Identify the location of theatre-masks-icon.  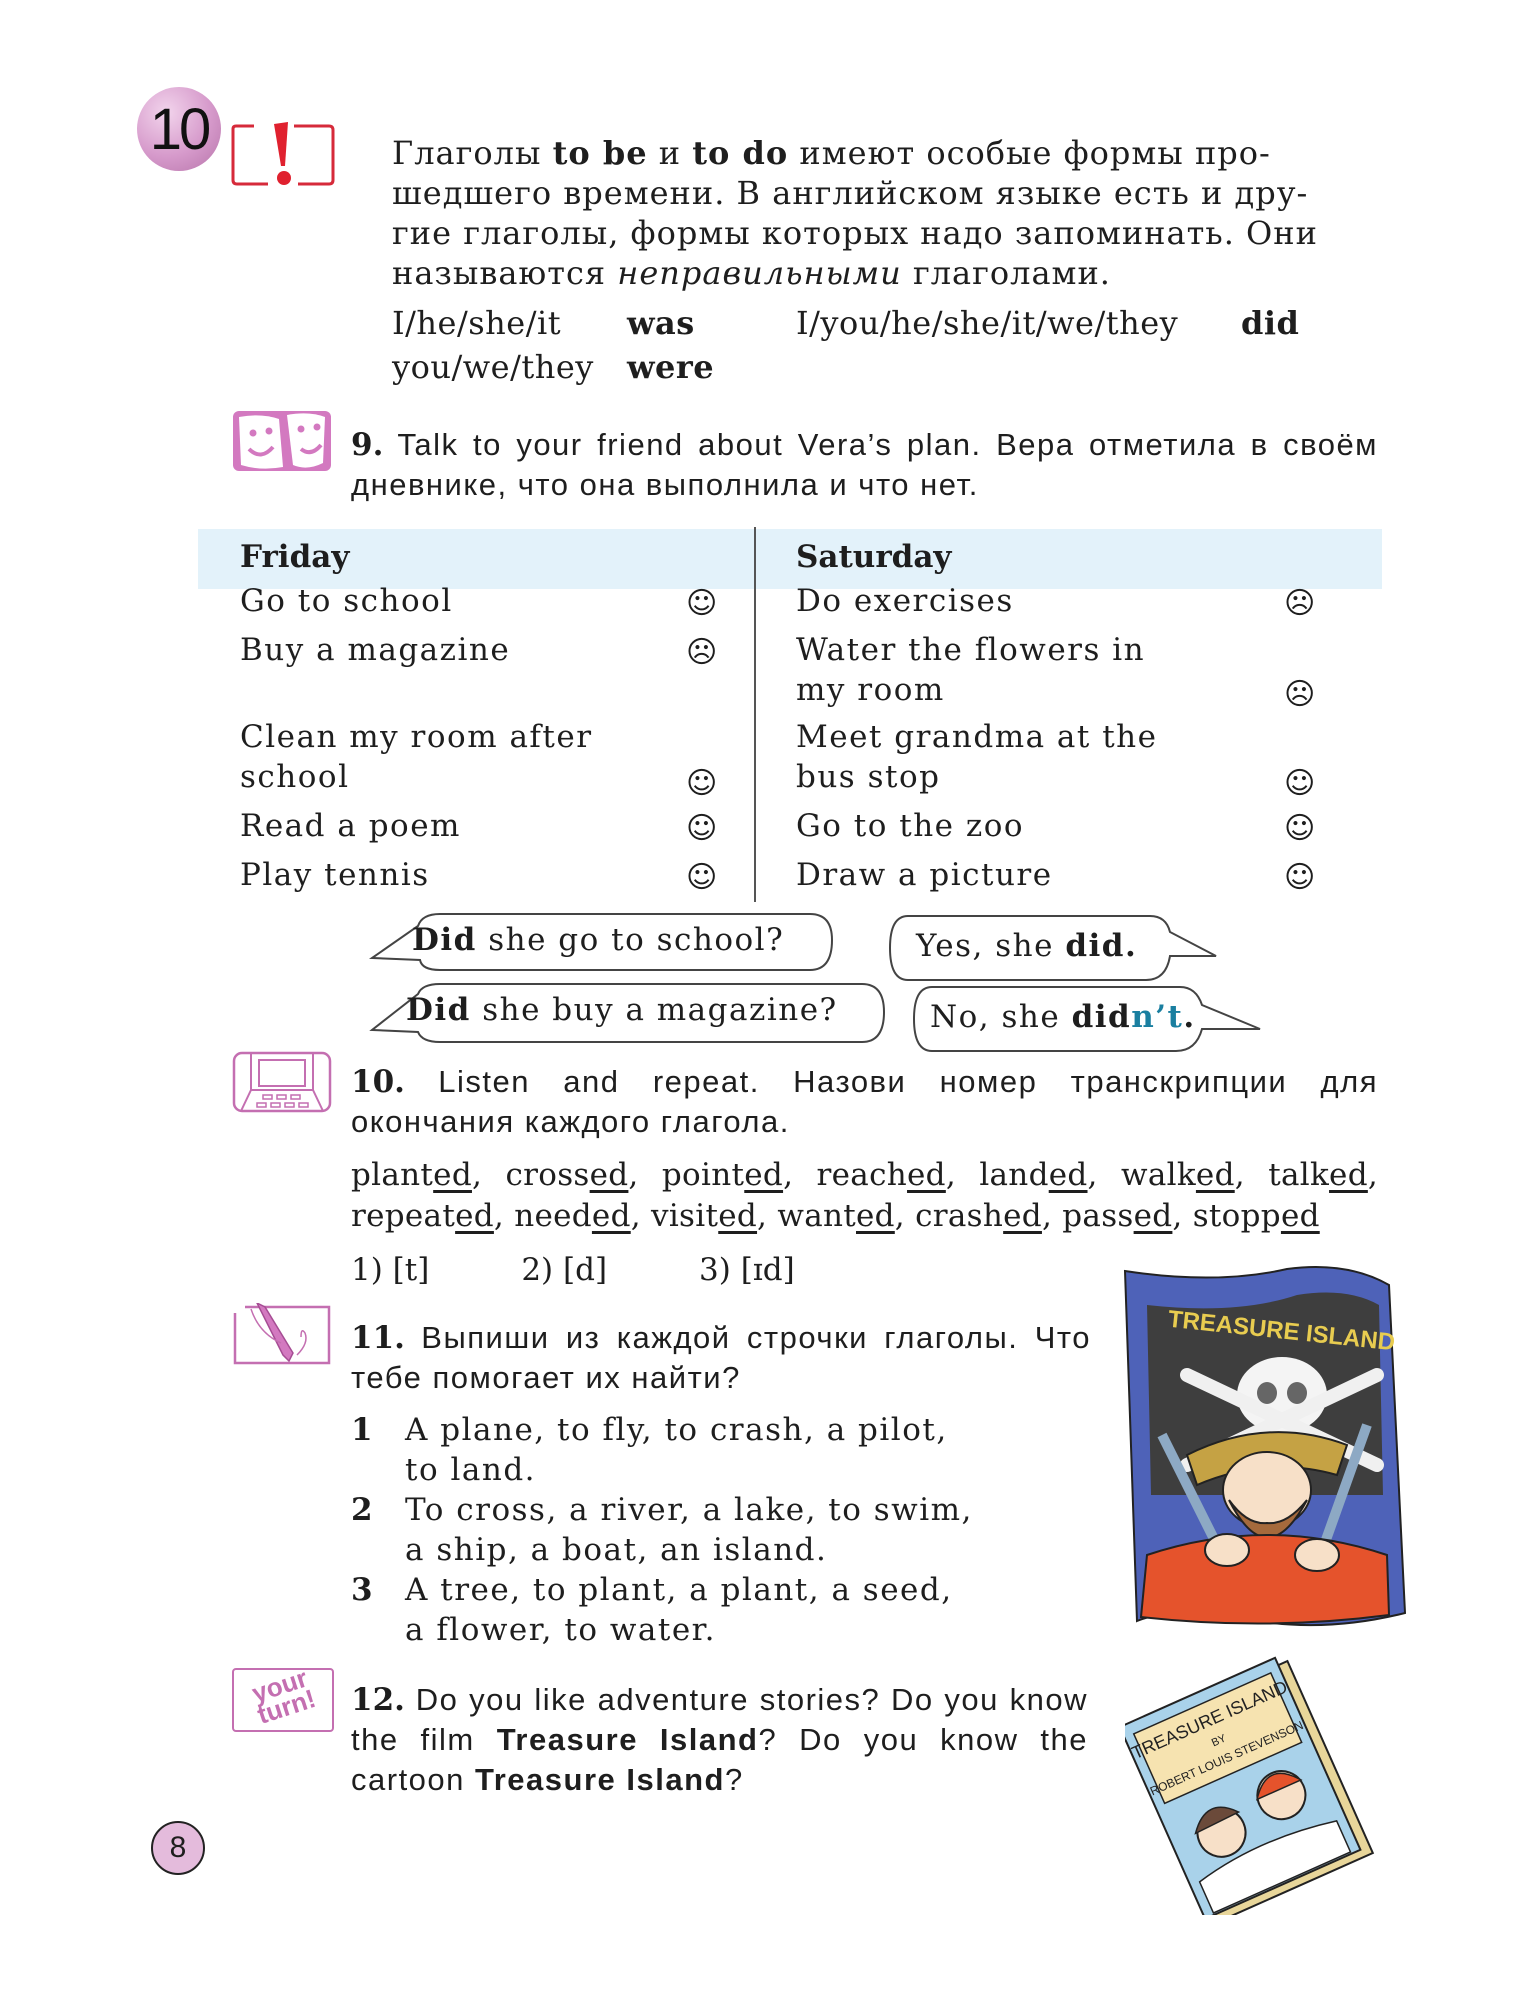
(282, 441).